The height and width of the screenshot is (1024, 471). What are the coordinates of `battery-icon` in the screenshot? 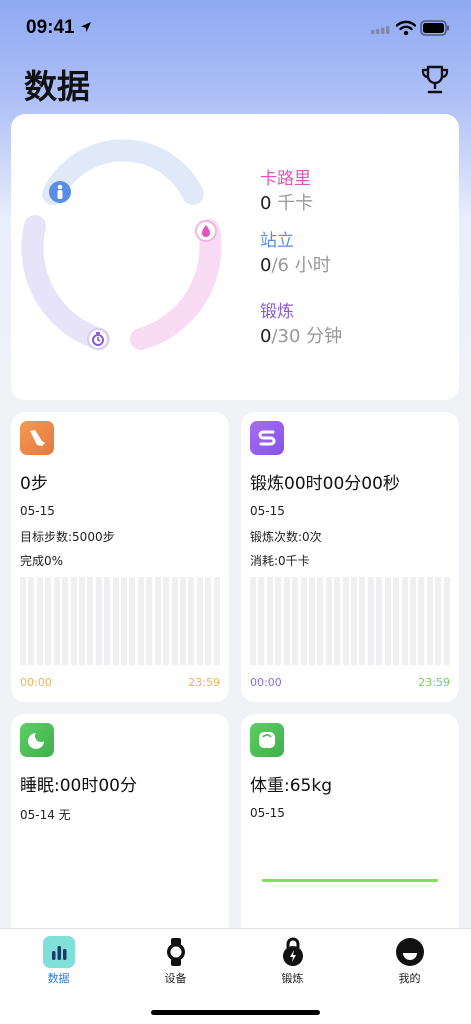 It's located at (434, 28).